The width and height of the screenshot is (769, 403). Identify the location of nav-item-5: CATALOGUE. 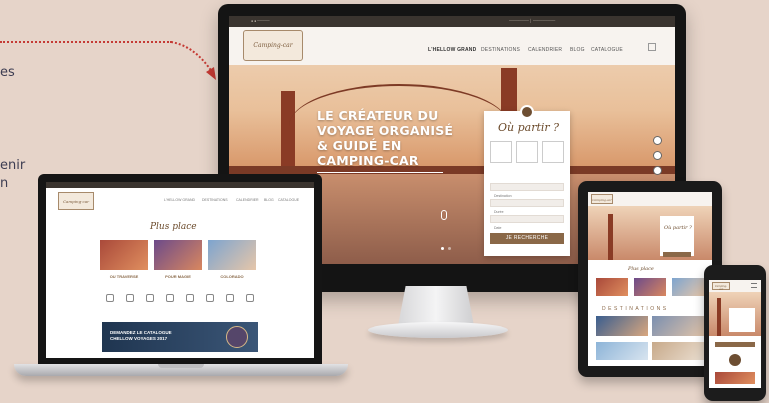
(607, 50).